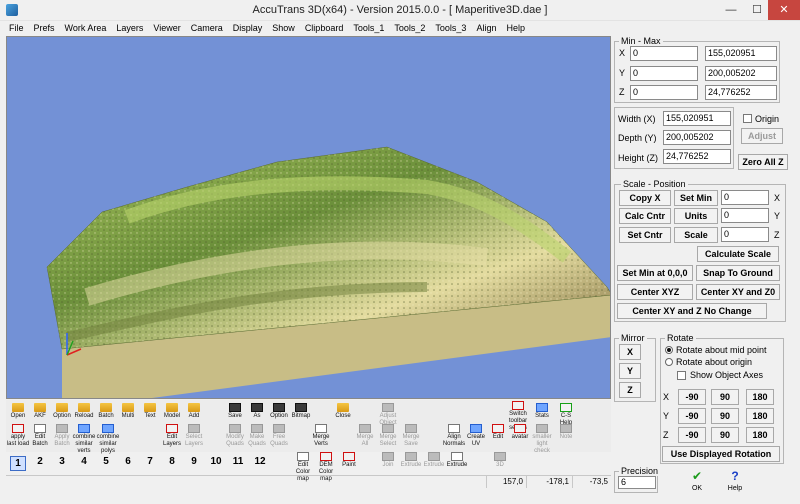 The width and height of the screenshot is (800, 504). Describe the element at coordinates (745, 234) in the screenshot. I see `scale-z-field: 0` at that location.